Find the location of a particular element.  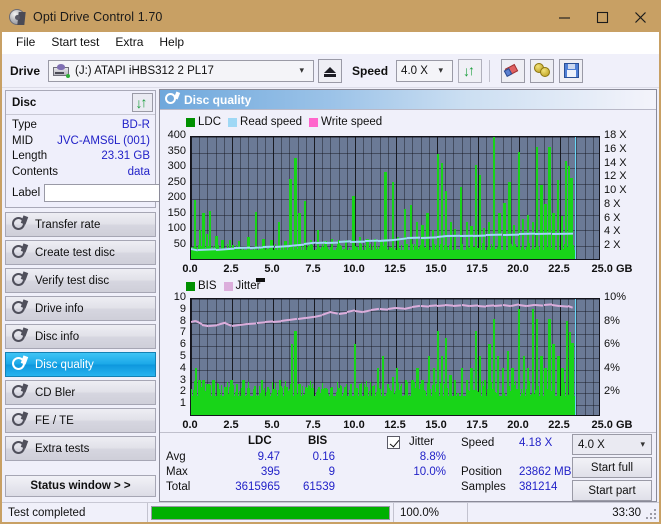

sidebar-item-create-test-disc: Create test disc is located at coordinates (80, 252).